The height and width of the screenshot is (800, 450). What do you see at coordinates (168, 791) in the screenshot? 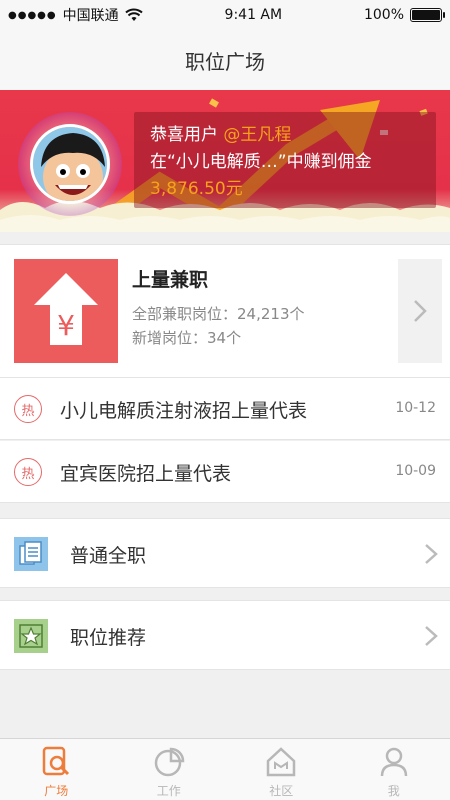
I see `tab-label: 工作` at bounding box center [168, 791].